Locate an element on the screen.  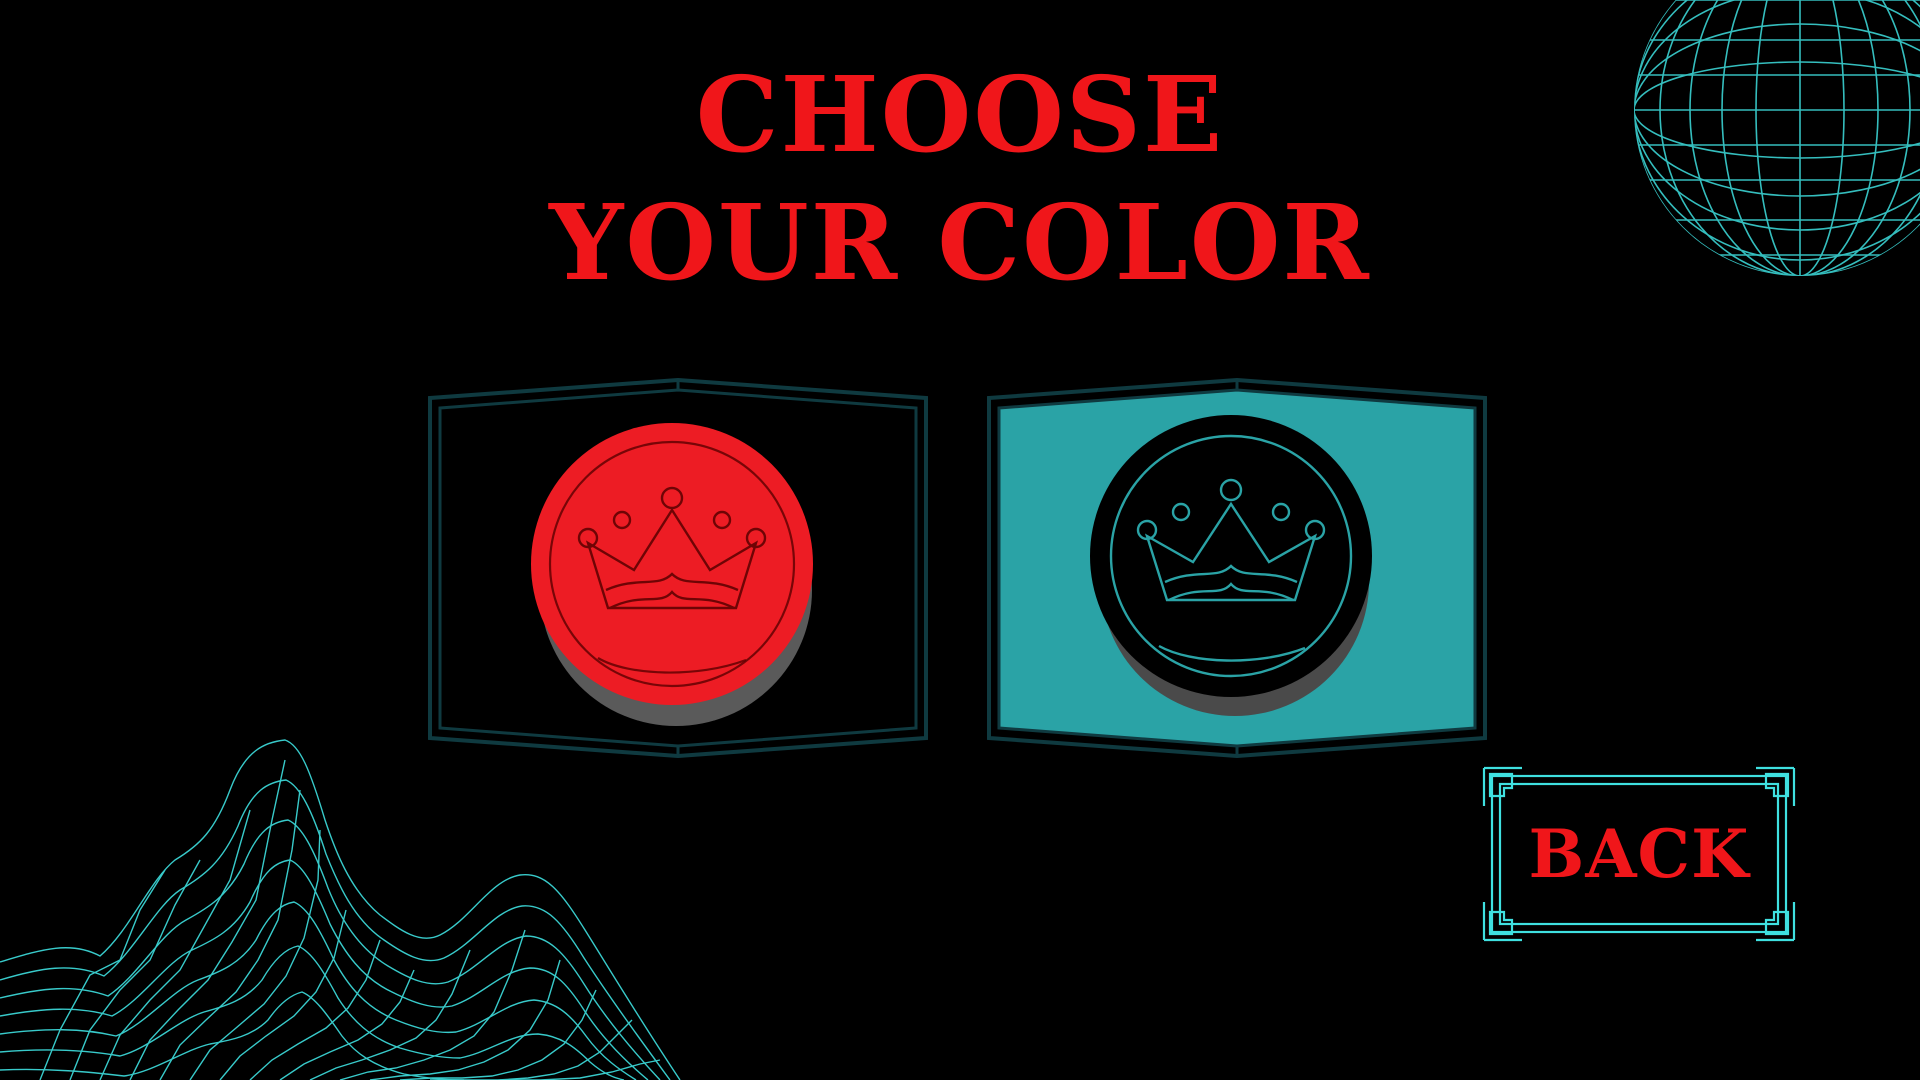
color-option-black is located at coordinates (1237, 568).